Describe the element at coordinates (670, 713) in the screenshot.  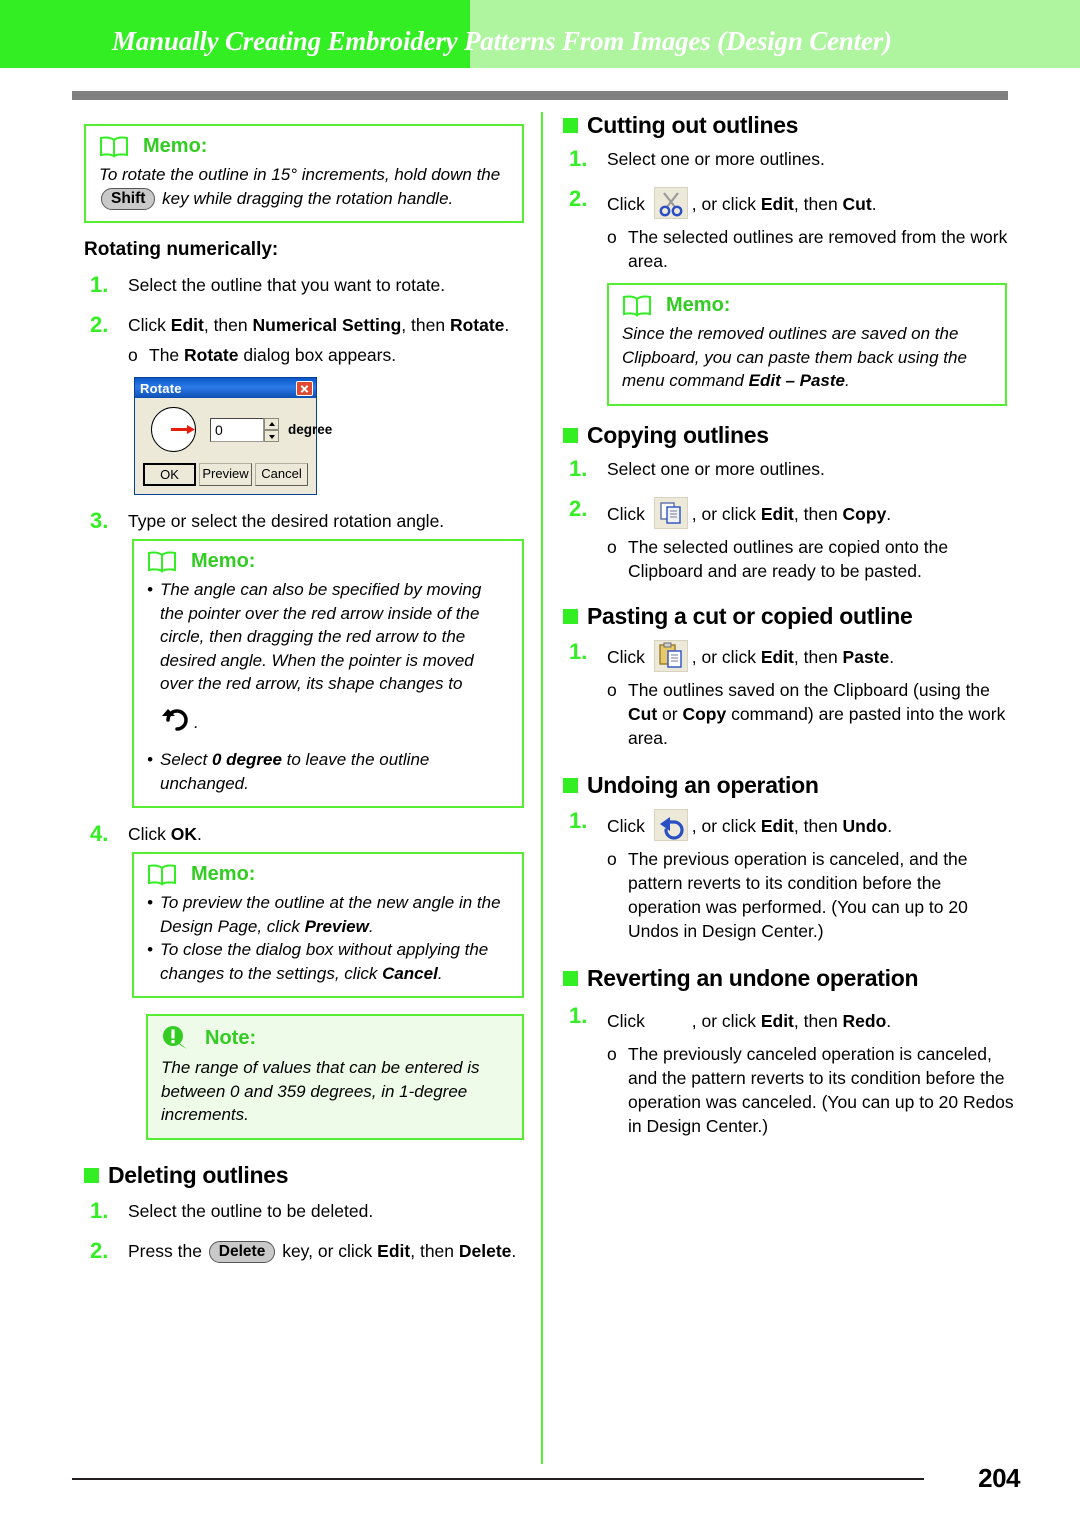
I see `sub-text-part: or` at that location.